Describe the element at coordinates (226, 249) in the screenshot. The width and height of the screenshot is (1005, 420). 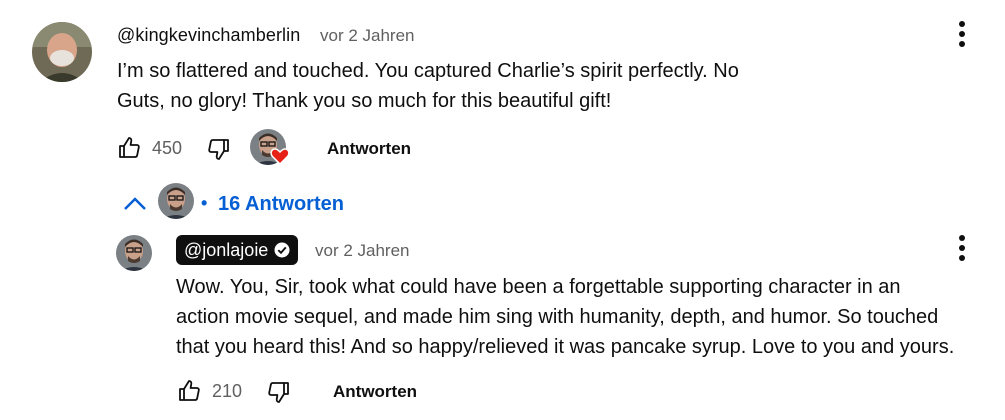
I see `reply-author: @jonlajoie` at that location.